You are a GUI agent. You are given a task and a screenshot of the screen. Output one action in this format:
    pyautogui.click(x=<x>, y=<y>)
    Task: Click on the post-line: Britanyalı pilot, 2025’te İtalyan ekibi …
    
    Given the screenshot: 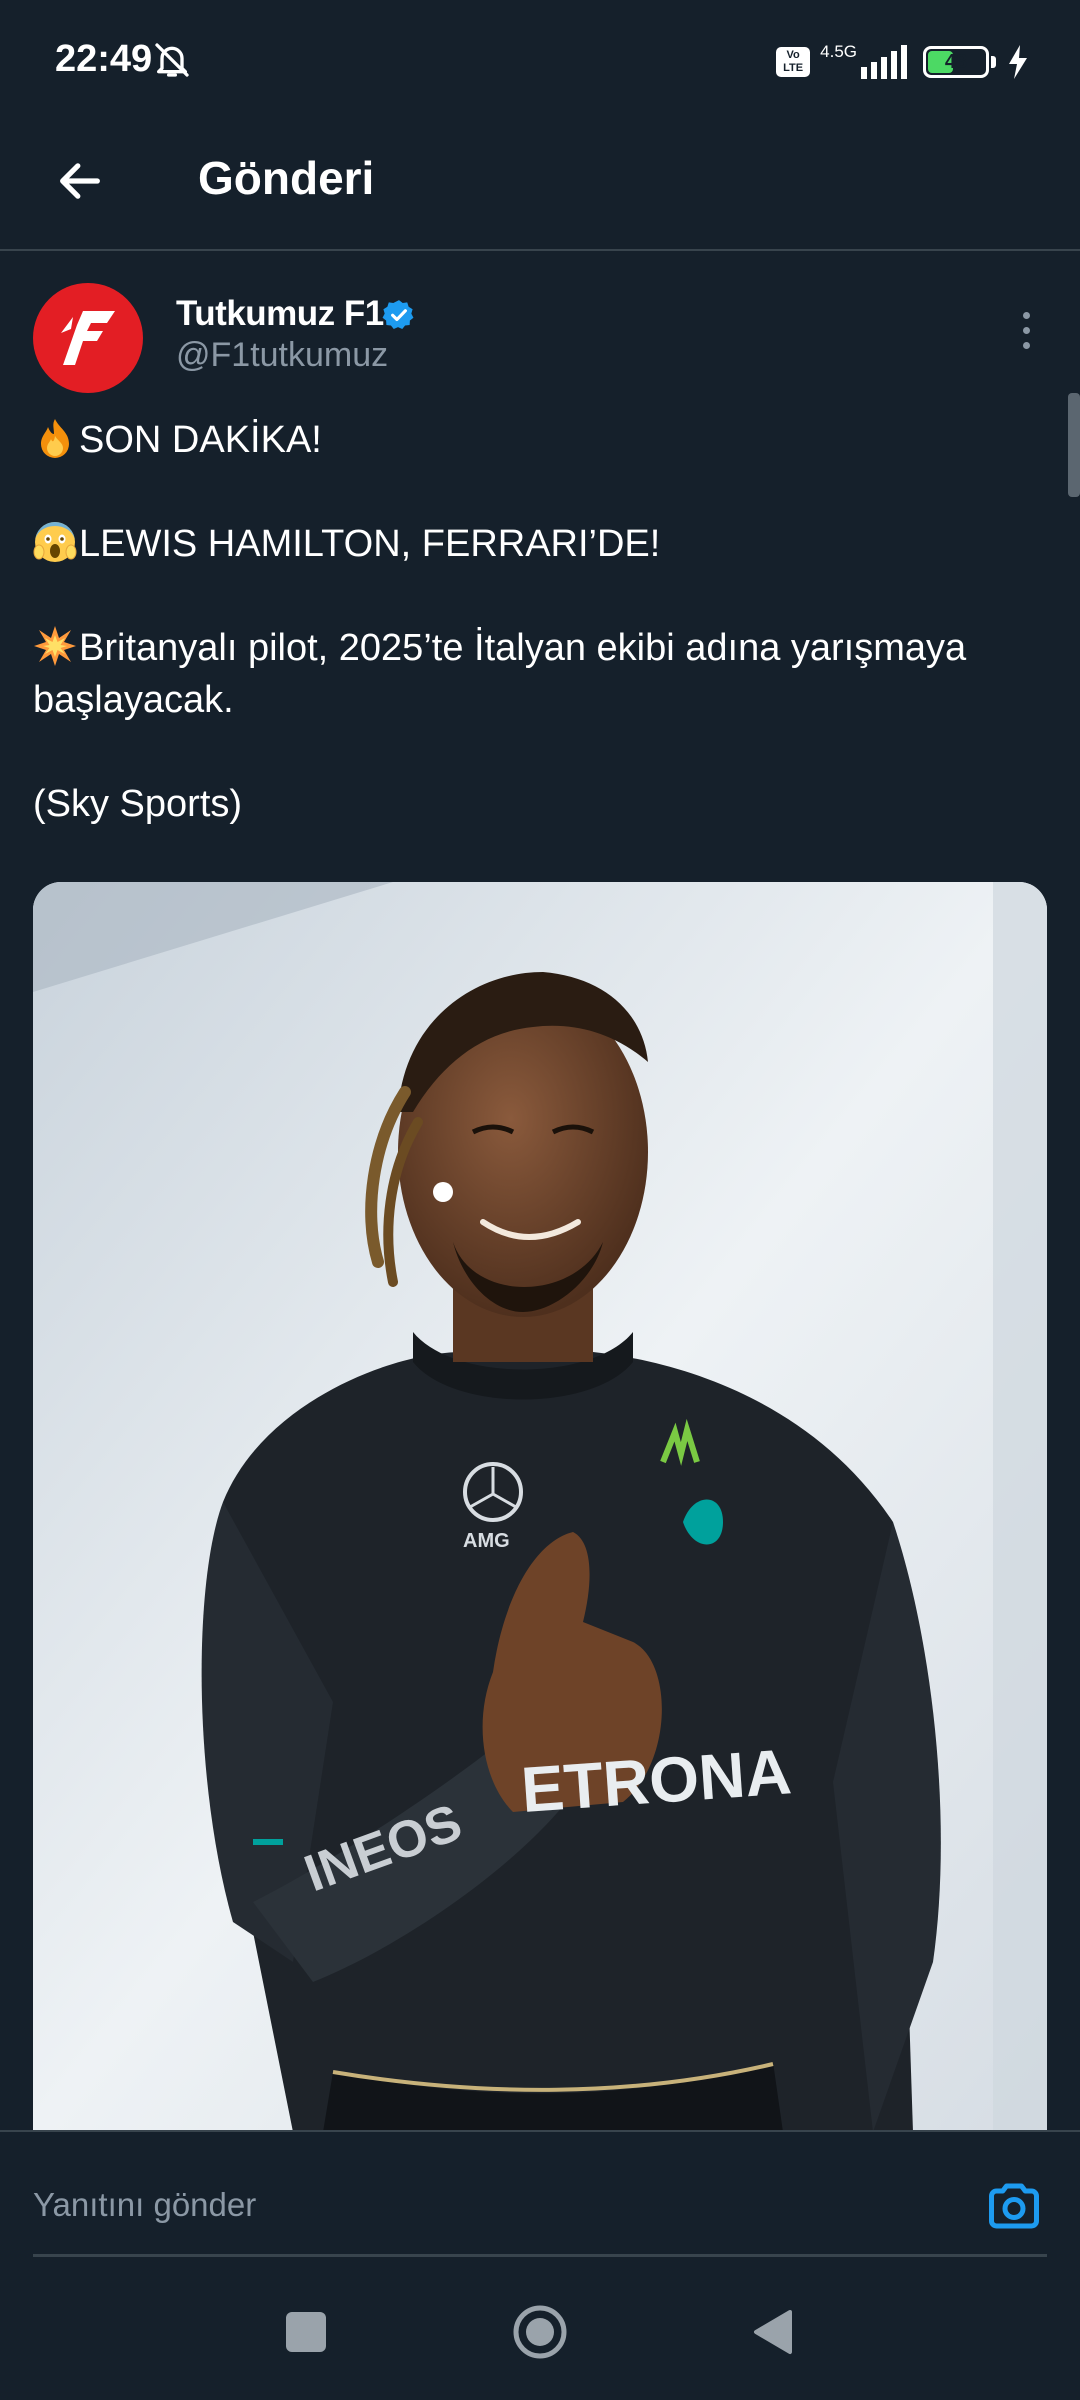 What is the action you would take?
    pyautogui.click(x=543, y=674)
    